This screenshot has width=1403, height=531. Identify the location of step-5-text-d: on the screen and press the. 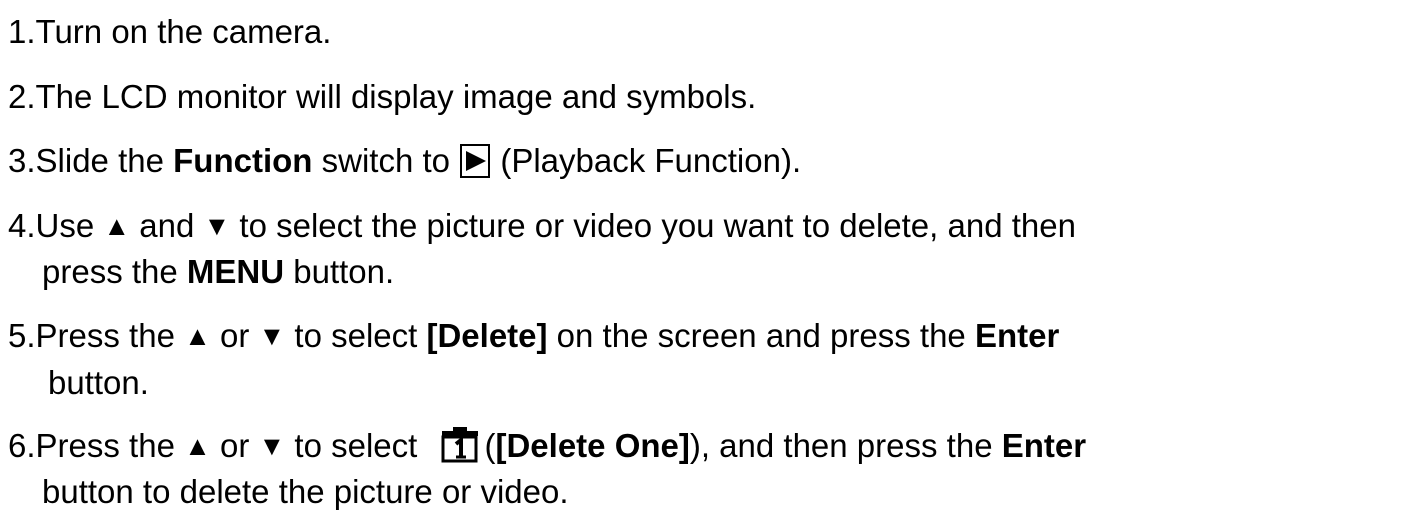
(761, 335).